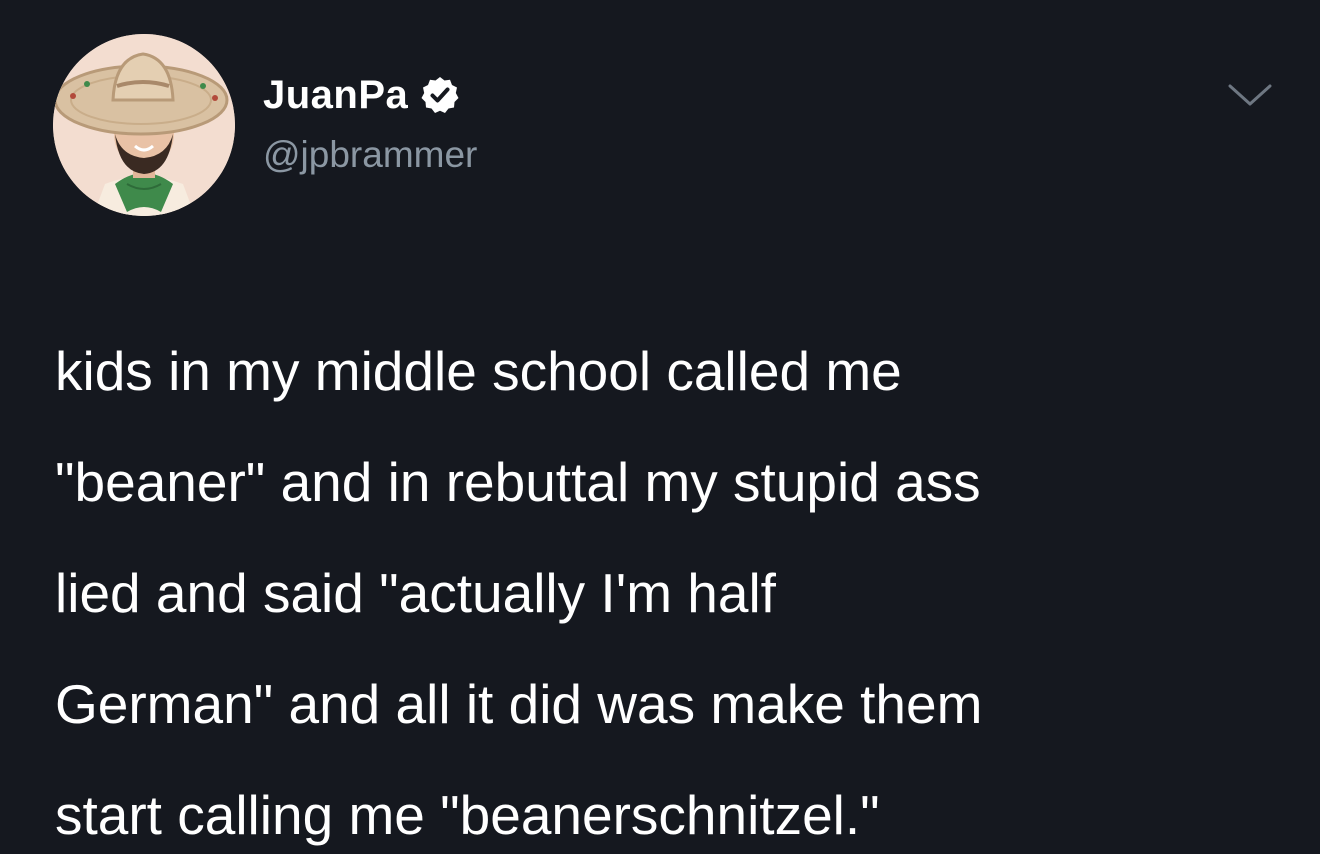 This screenshot has width=1320, height=854. I want to click on verified-badge-icon, so click(440, 95).